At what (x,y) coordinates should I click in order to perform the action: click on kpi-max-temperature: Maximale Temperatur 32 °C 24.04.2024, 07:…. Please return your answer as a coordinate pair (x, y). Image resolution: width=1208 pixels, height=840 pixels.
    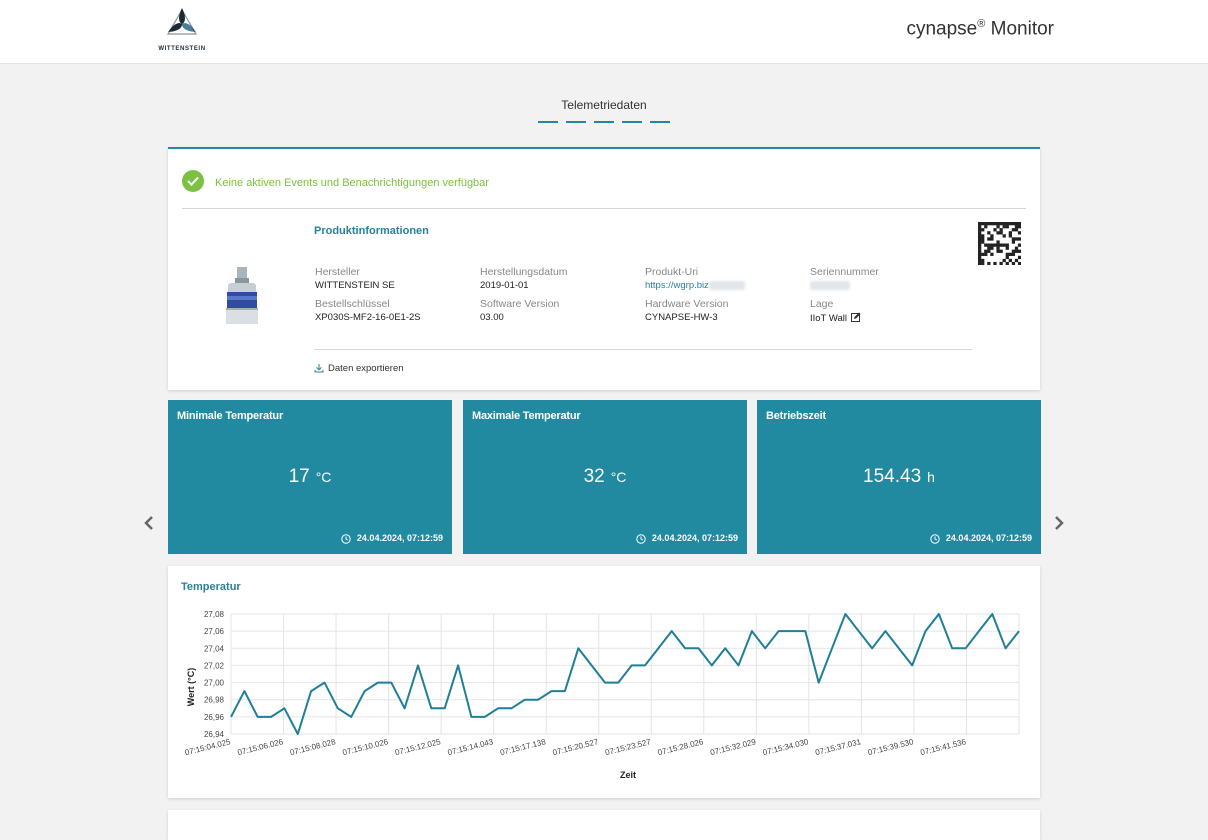
    Looking at the image, I should click on (605, 477).